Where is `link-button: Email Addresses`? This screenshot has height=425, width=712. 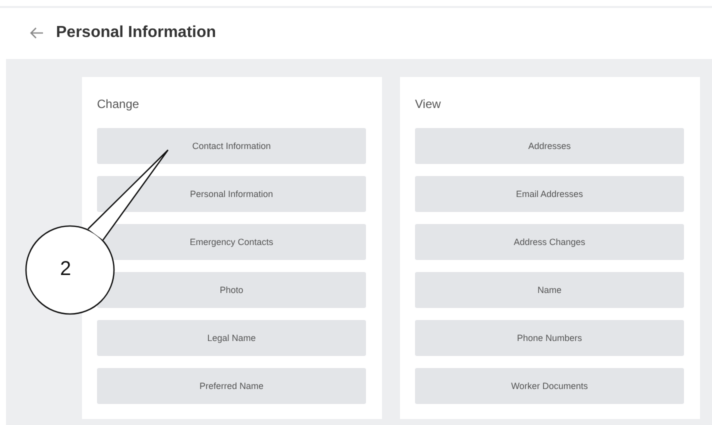 link-button: Email Addresses is located at coordinates (549, 194).